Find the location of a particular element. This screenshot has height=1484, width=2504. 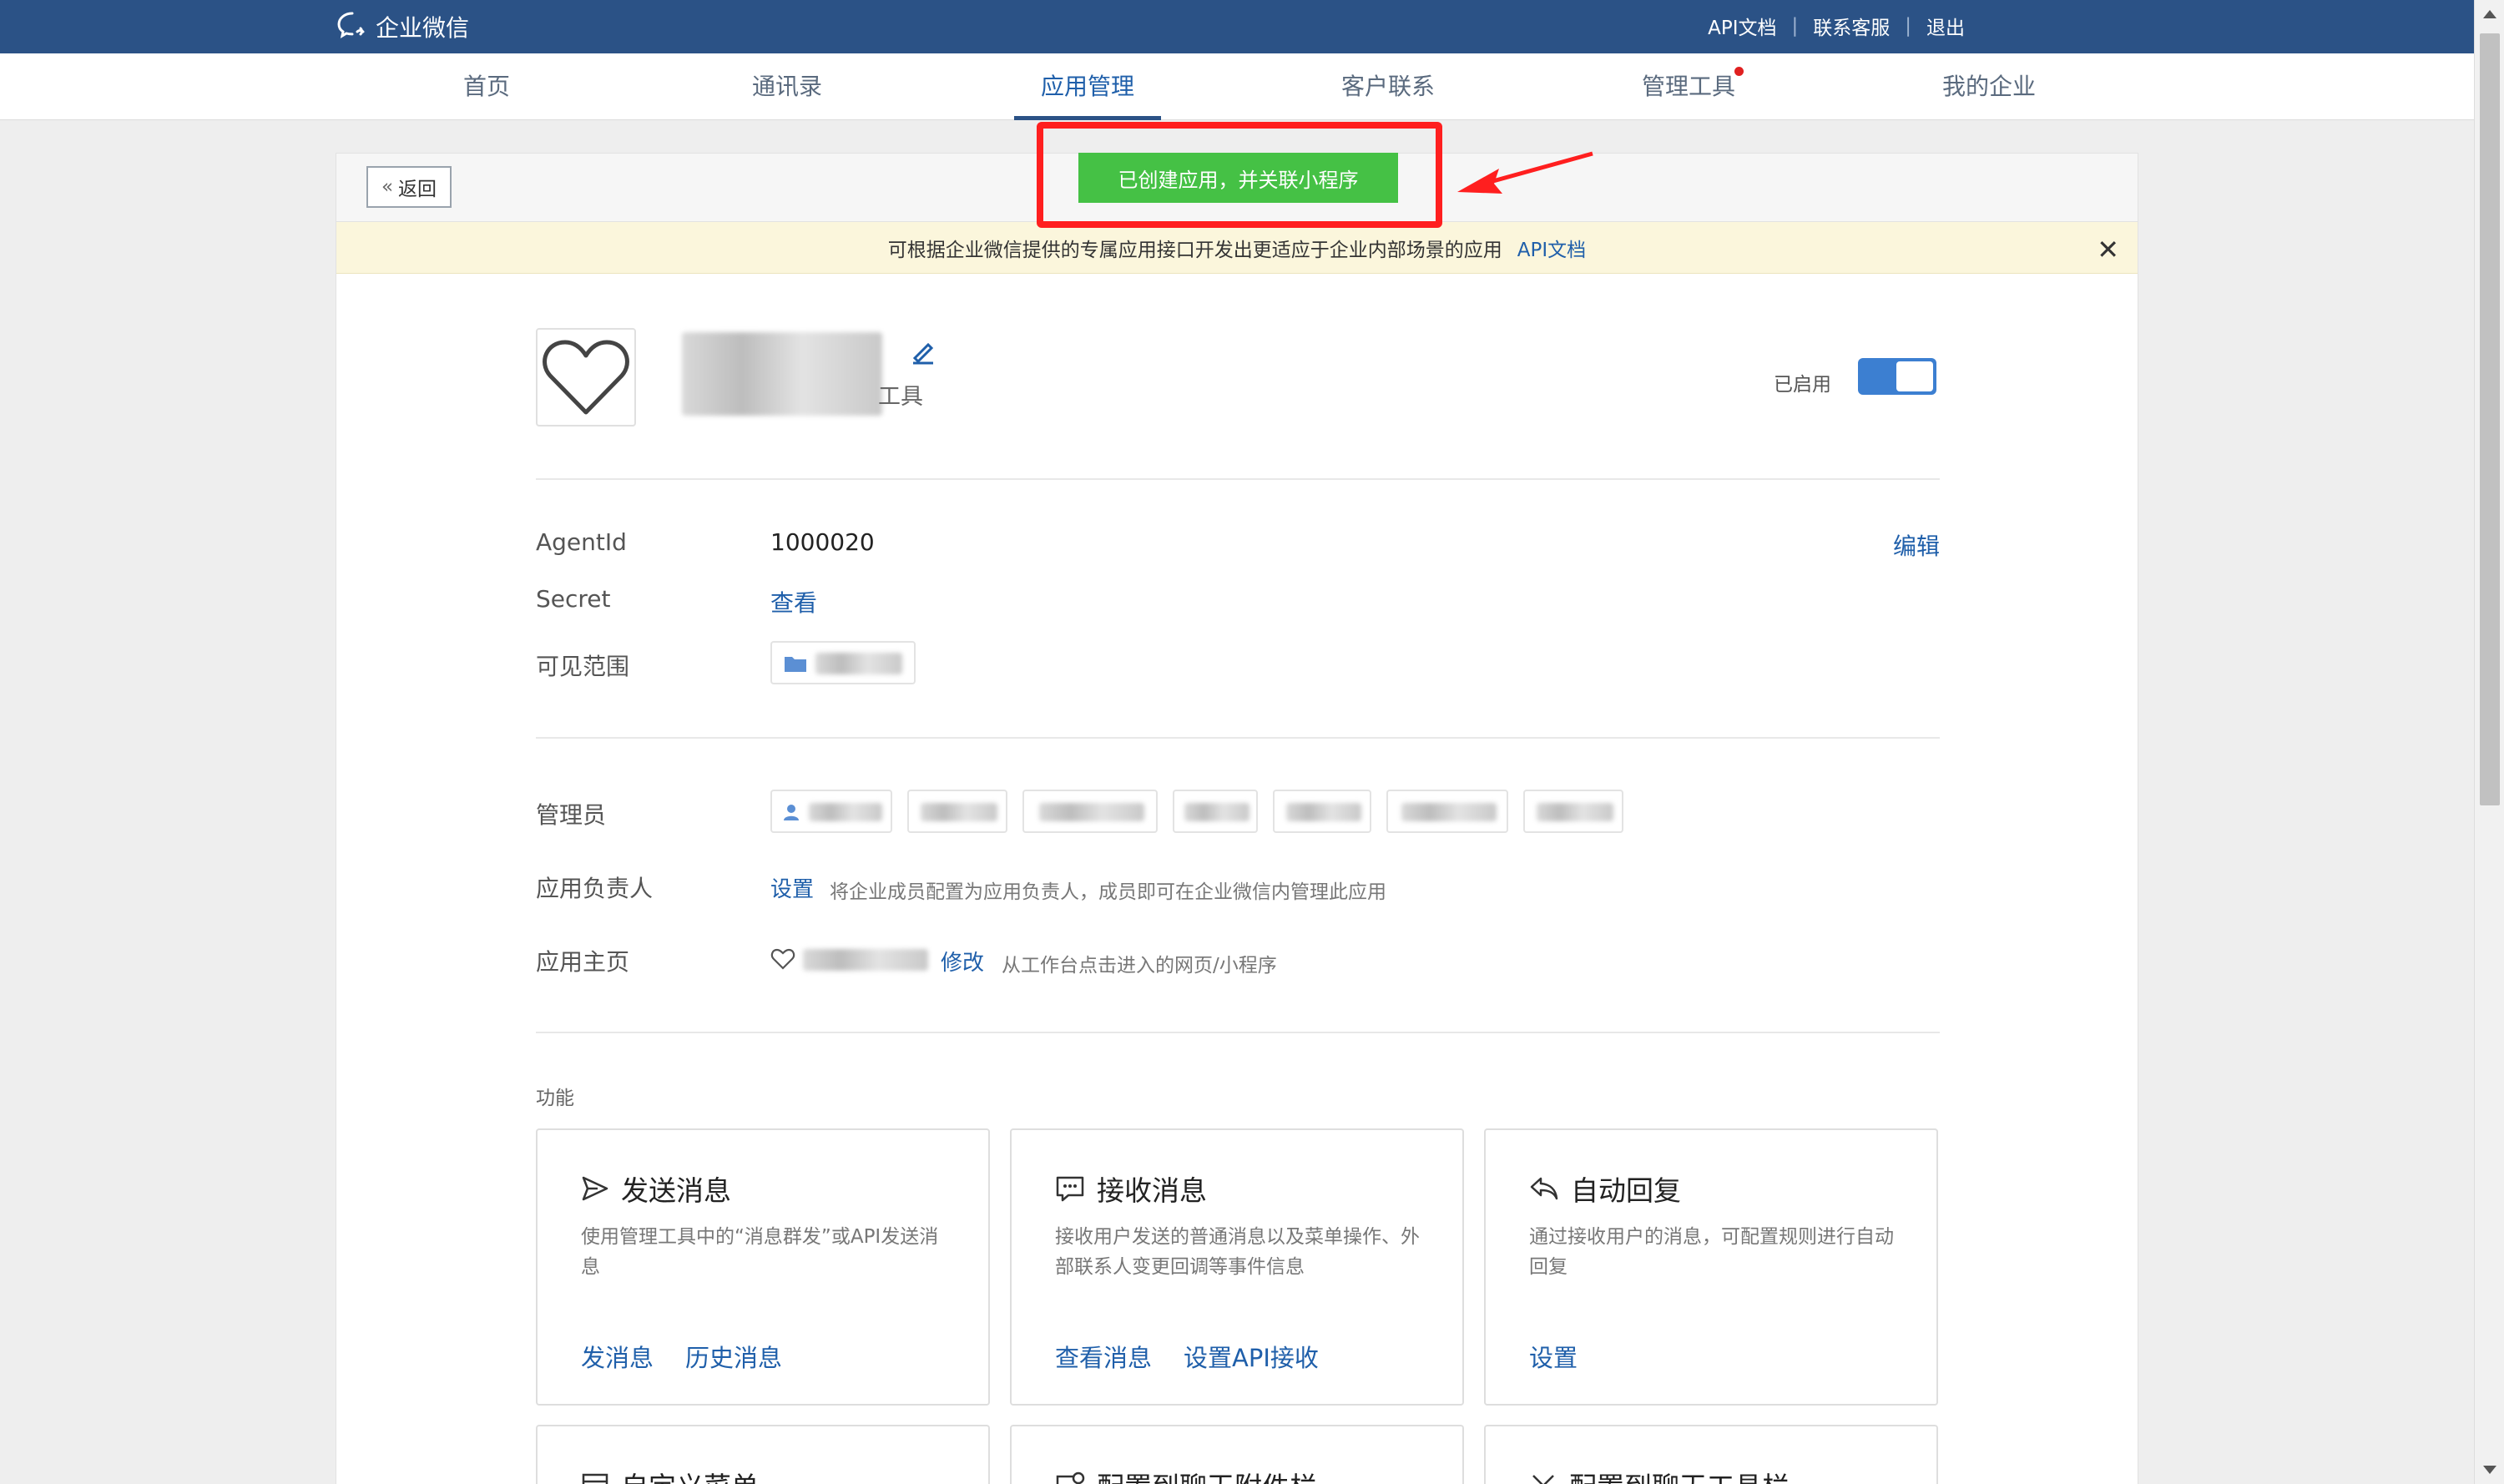

tools-icon is located at coordinates (1543, 1479).